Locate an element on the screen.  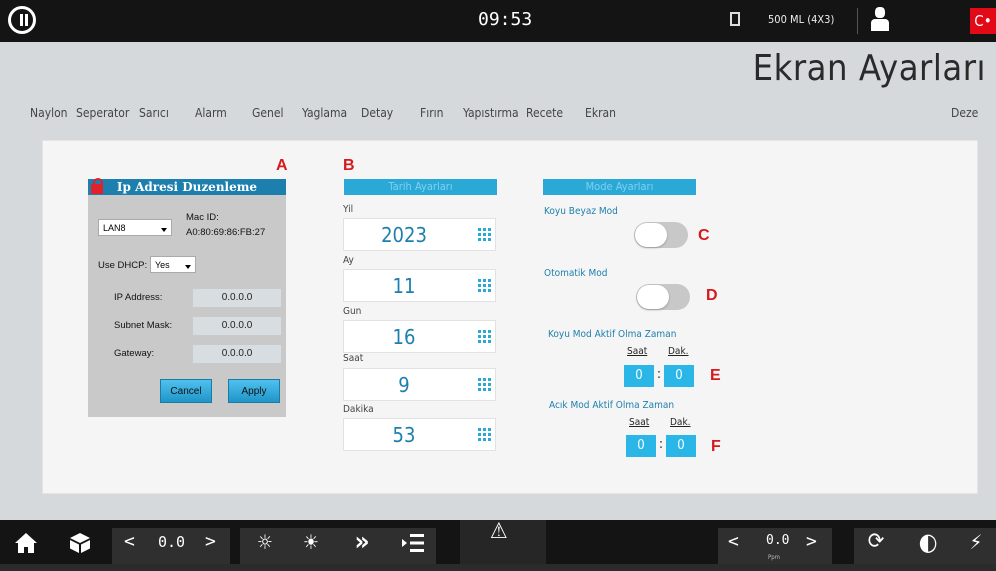
turkish-flag-icon: C• is located at coordinates (983, 21).